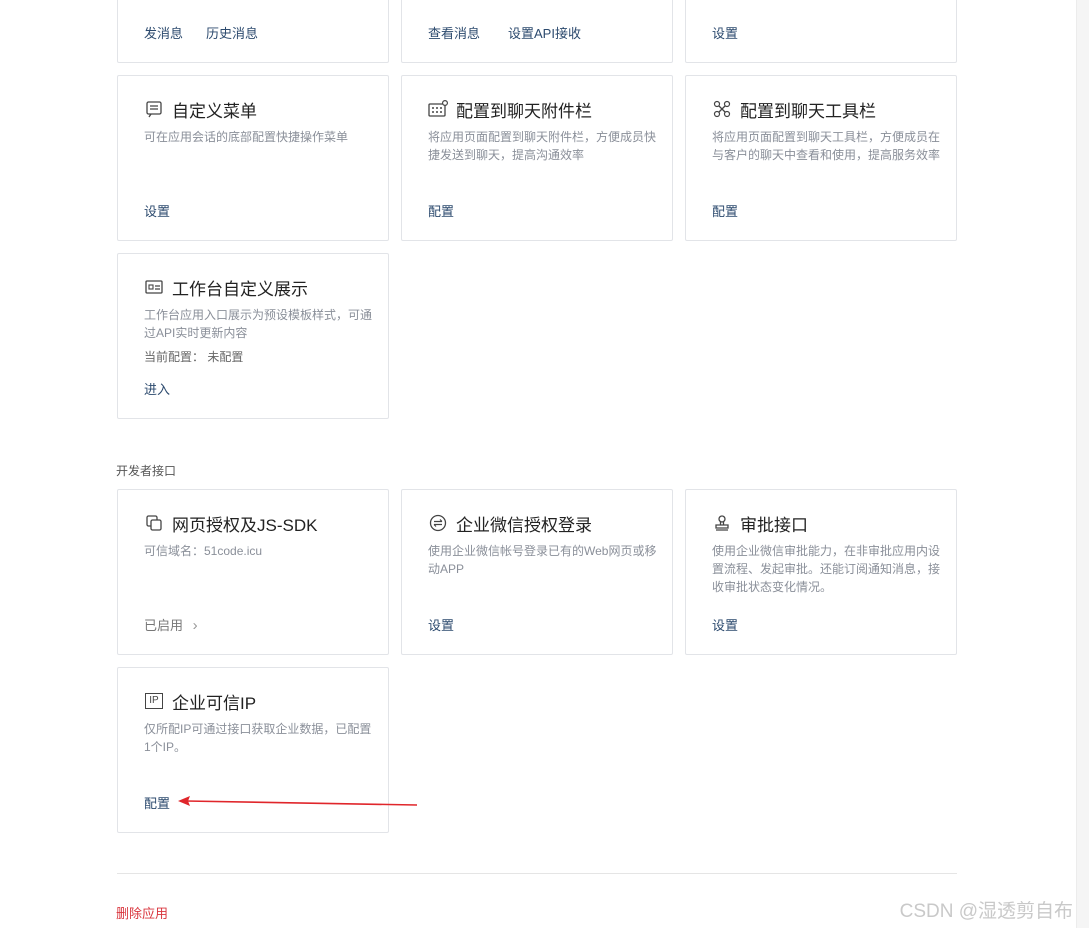  Describe the element at coordinates (821, 31) in the screenshot. I see `settings-card: 设置` at that location.